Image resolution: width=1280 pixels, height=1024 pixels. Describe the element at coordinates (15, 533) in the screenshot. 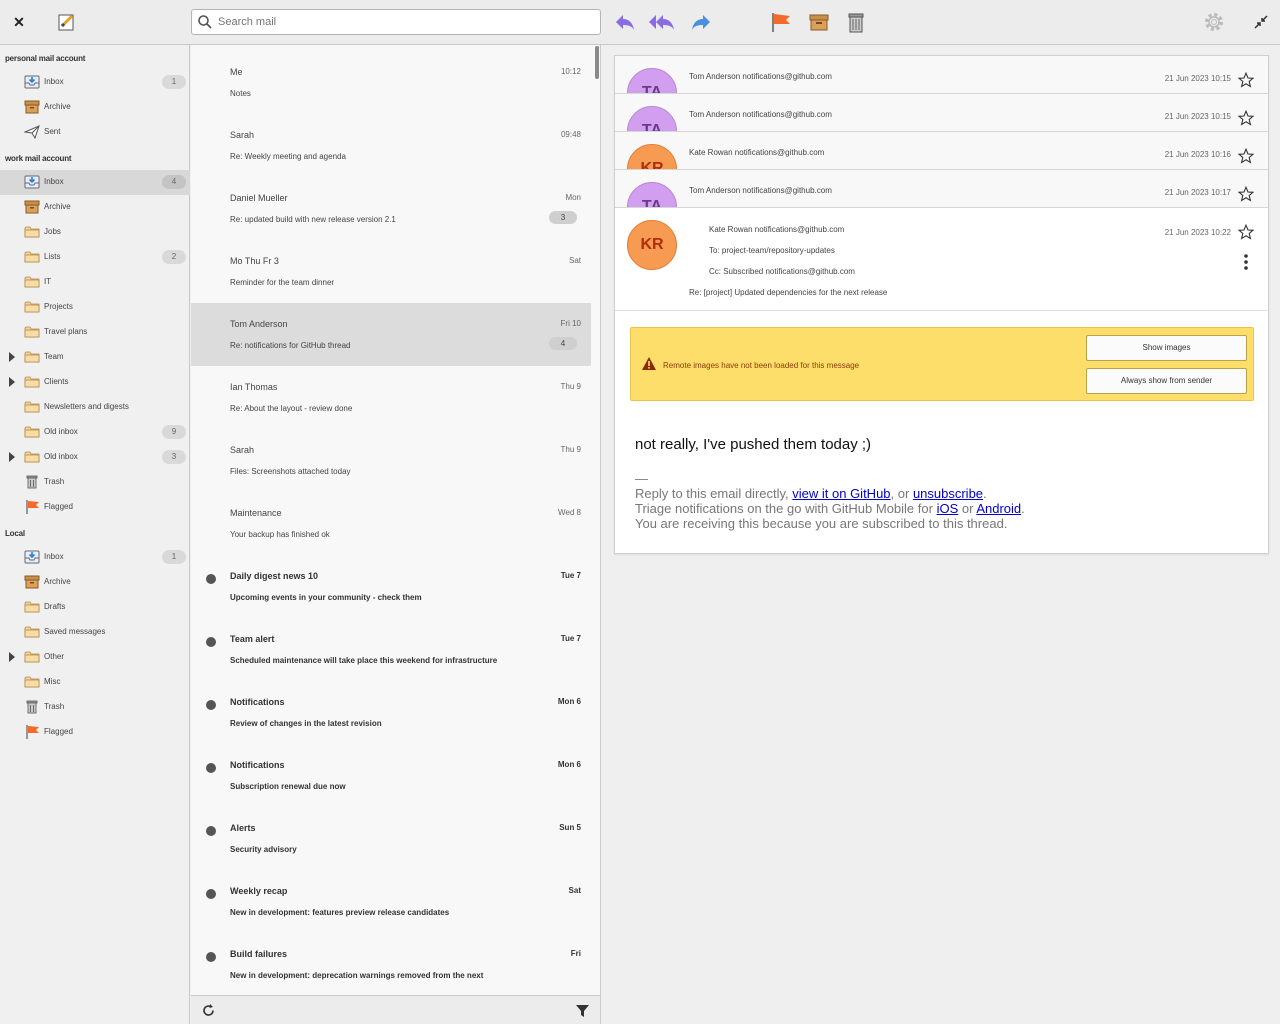

I see `account-header: Local` at that location.